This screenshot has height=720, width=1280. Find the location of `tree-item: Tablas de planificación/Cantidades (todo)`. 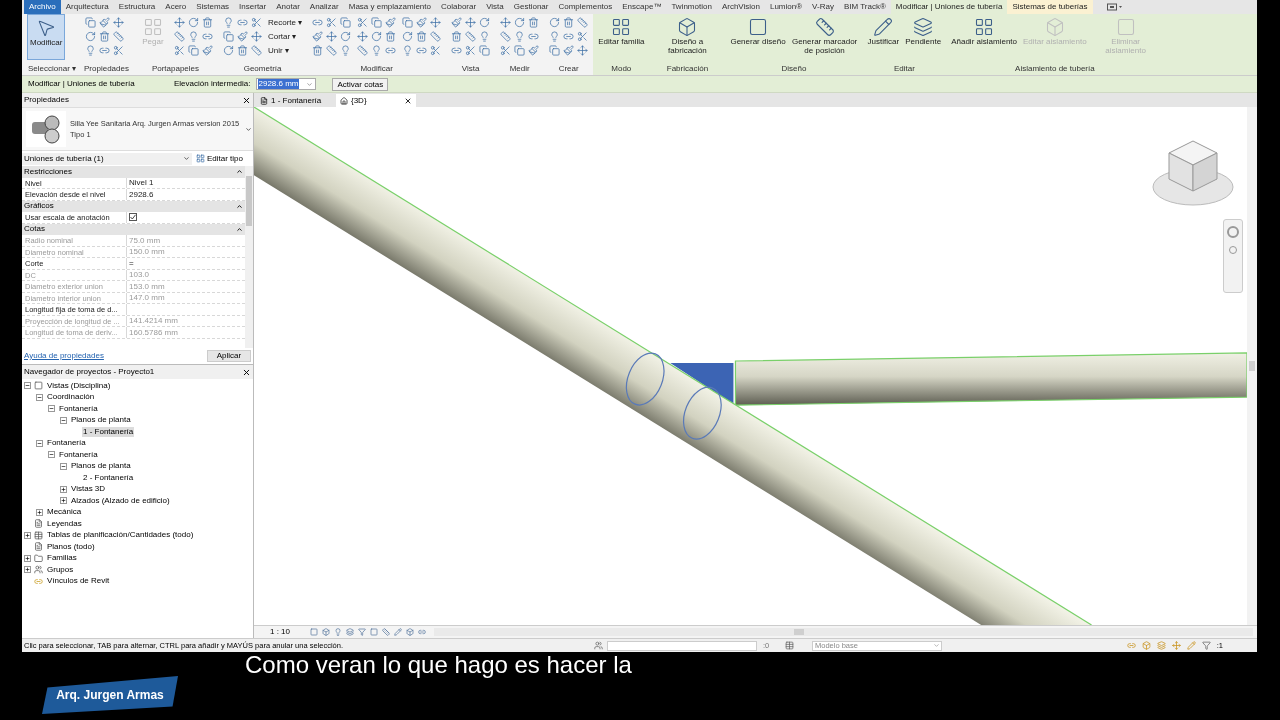

tree-item: Tablas de planificación/Cantidades (todo) is located at coordinates (120, 535).